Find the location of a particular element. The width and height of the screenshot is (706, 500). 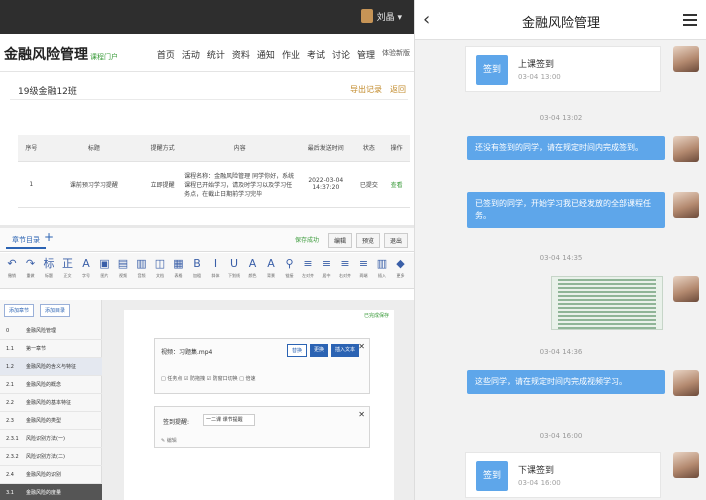

cell-status: 已提交 is located at coordinates (369, 184).